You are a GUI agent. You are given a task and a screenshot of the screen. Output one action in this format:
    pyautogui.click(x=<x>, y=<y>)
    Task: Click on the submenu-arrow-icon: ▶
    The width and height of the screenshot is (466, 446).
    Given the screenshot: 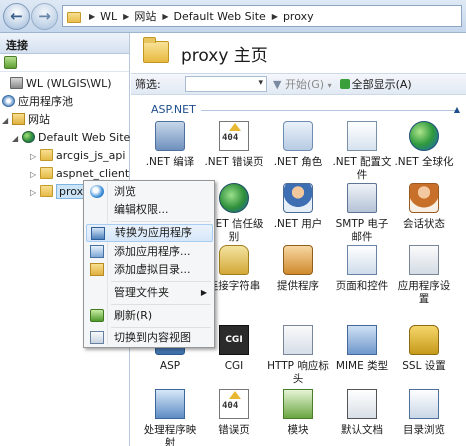 What is the action you would take?
    pyautogui.click(x=203, y=292)
    